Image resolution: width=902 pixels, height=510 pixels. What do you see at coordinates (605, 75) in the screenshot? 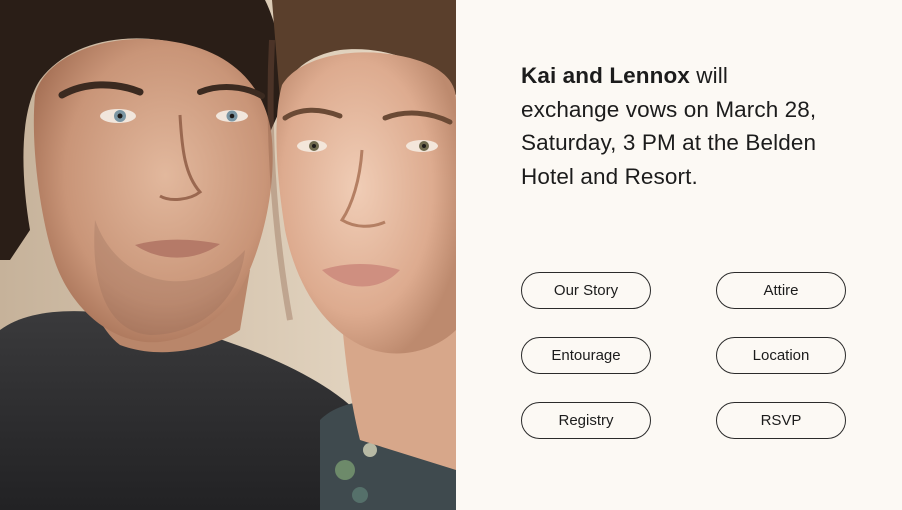
I see `couple-names: Kai and Lennox` at bounding box center [605, 75].